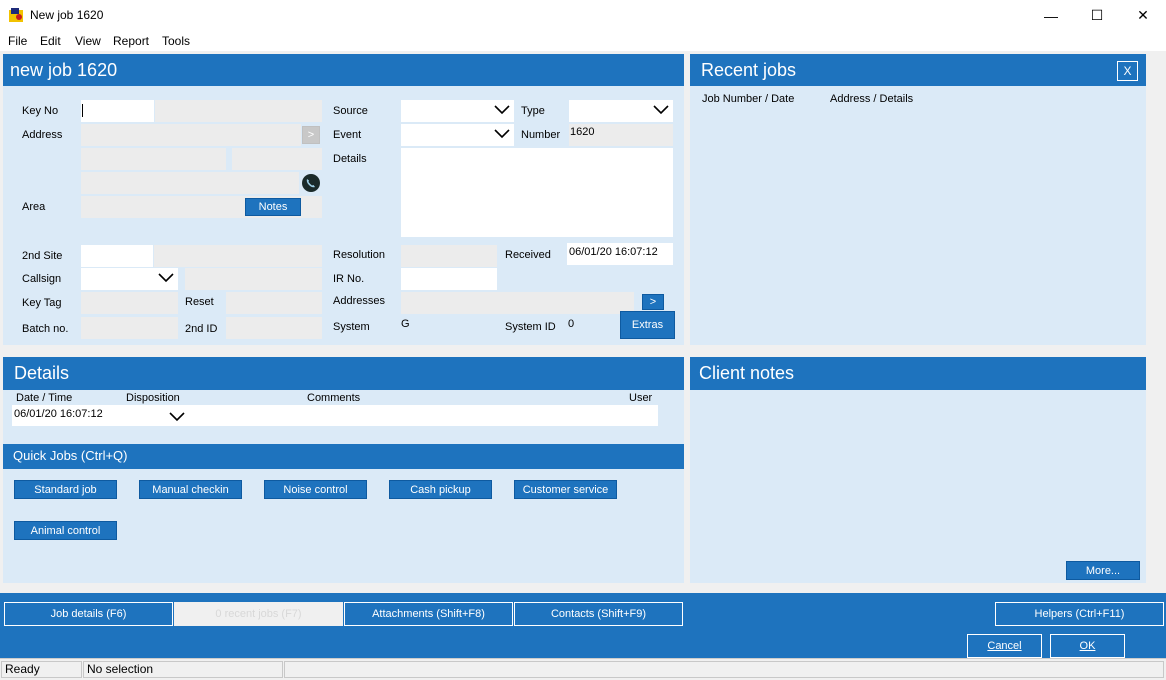 This screenshot has height=680, width=1166. I want to click on title-bar: New job 1620 — ☐ ✕, so click(583, 15).